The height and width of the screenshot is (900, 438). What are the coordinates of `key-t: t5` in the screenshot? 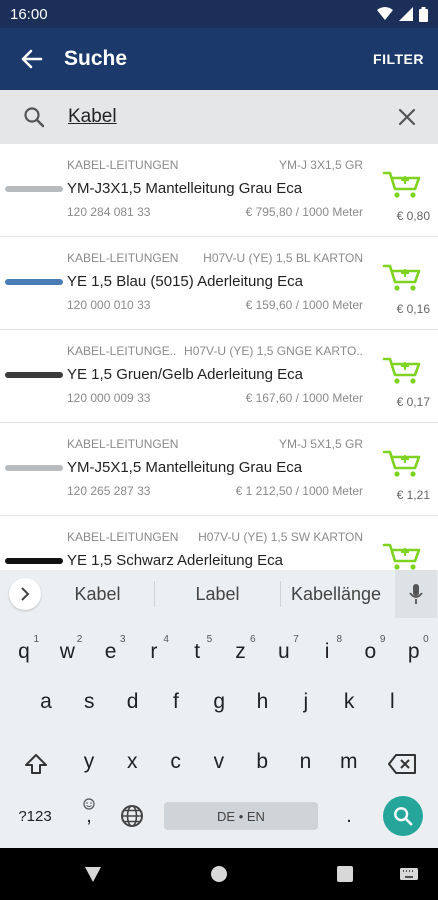 It's located at (197, 652).